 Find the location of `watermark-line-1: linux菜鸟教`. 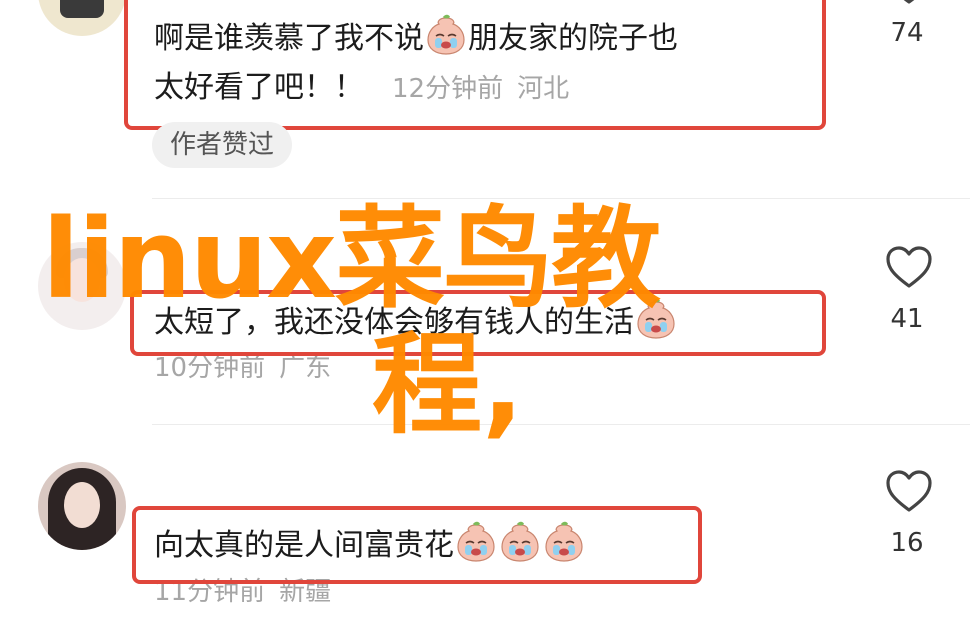

watermark-line-1: linux菜鸟教 is located at coordinates (351, 259).